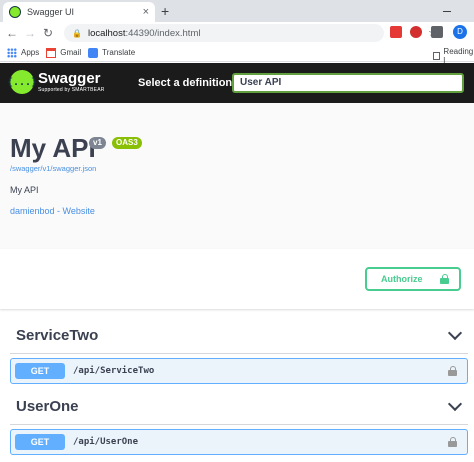 The height and width of the screenshot is (462, 474). I want to click on browser-tab: Swagger UI ×, so click(79, 12).